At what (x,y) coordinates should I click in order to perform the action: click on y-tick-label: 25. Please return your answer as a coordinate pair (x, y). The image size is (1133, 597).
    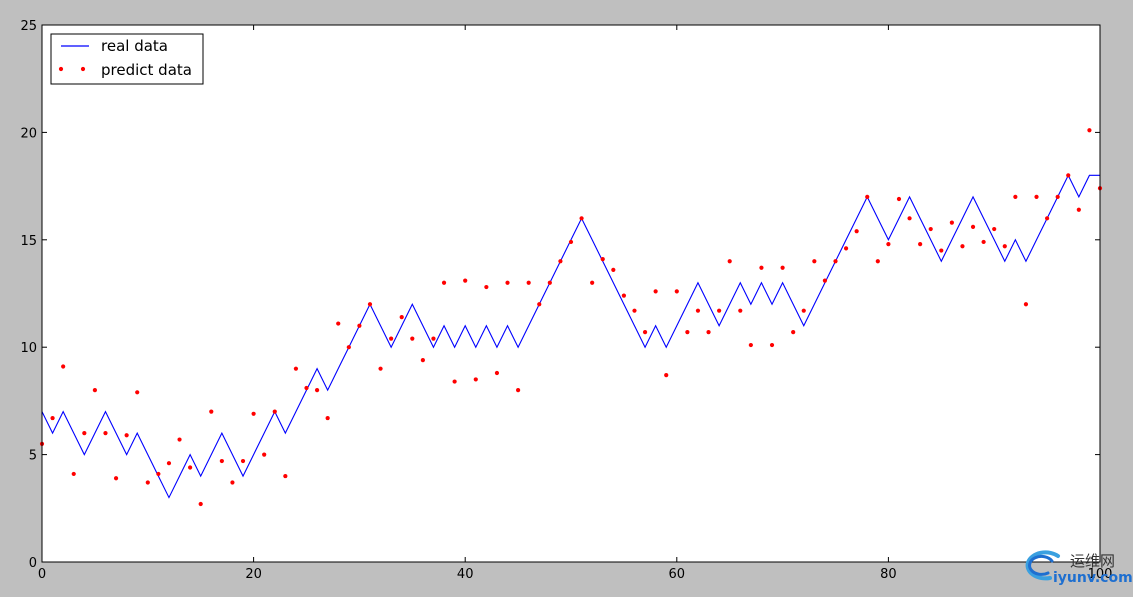
    Looking at the image, I should click on (28, 26).